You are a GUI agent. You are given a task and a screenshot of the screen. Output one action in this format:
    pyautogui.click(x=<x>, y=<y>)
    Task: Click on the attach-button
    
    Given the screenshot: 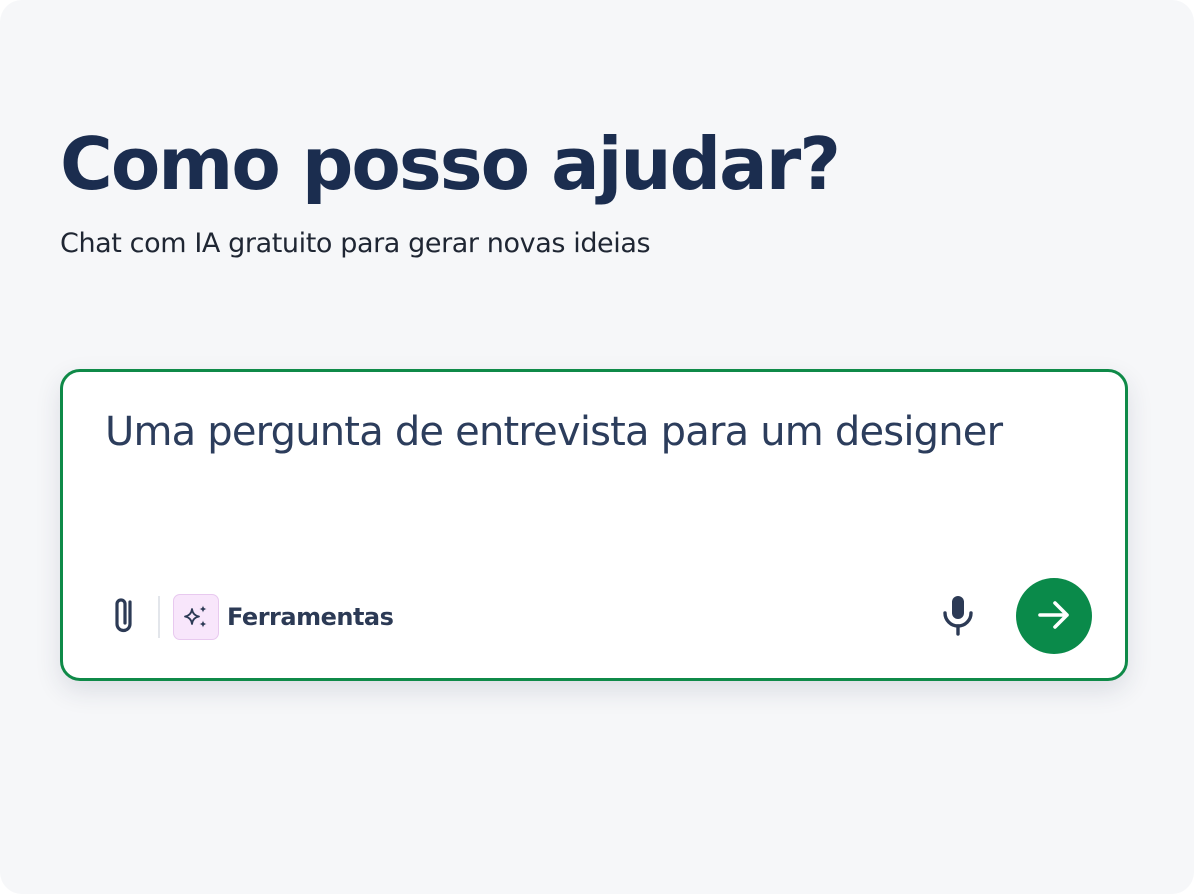 What is the action you would take?
    pyautogui.click(x=125, y=617)
    